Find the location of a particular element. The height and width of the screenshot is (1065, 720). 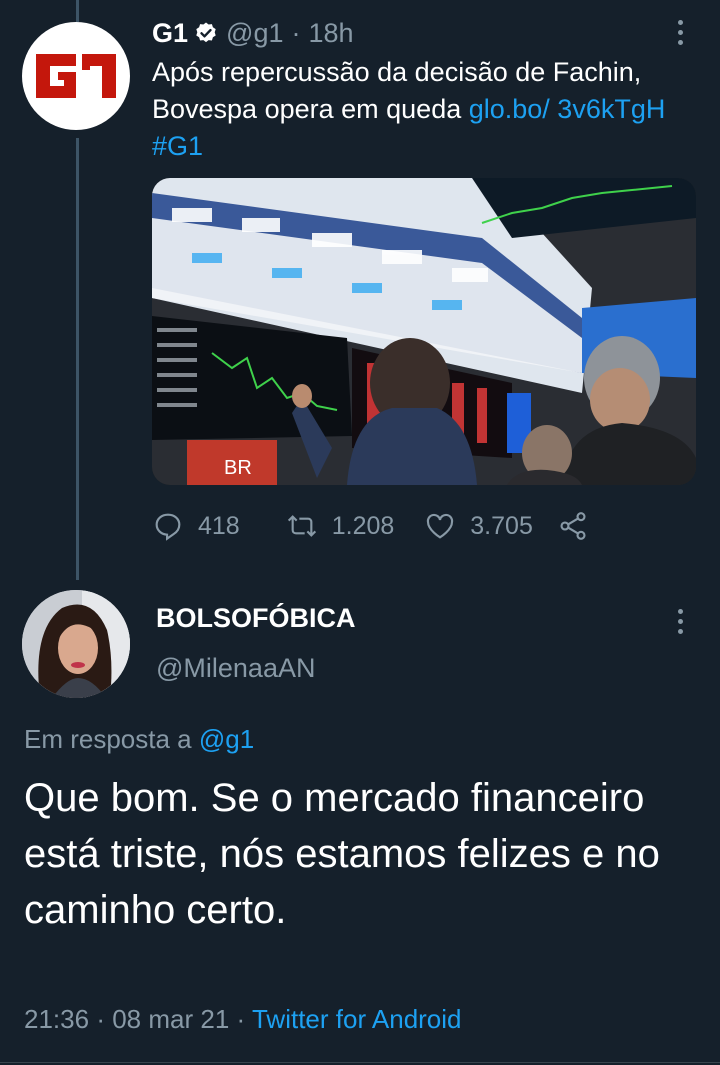

reply-button: 418 is located at coordinates (196, 526).